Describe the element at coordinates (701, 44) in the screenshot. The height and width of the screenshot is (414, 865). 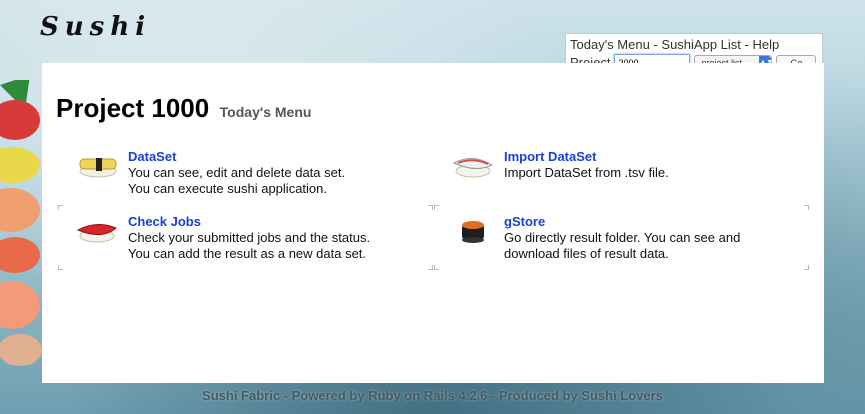
I see `sushiapp-list-link: SushiApp List` at that location.